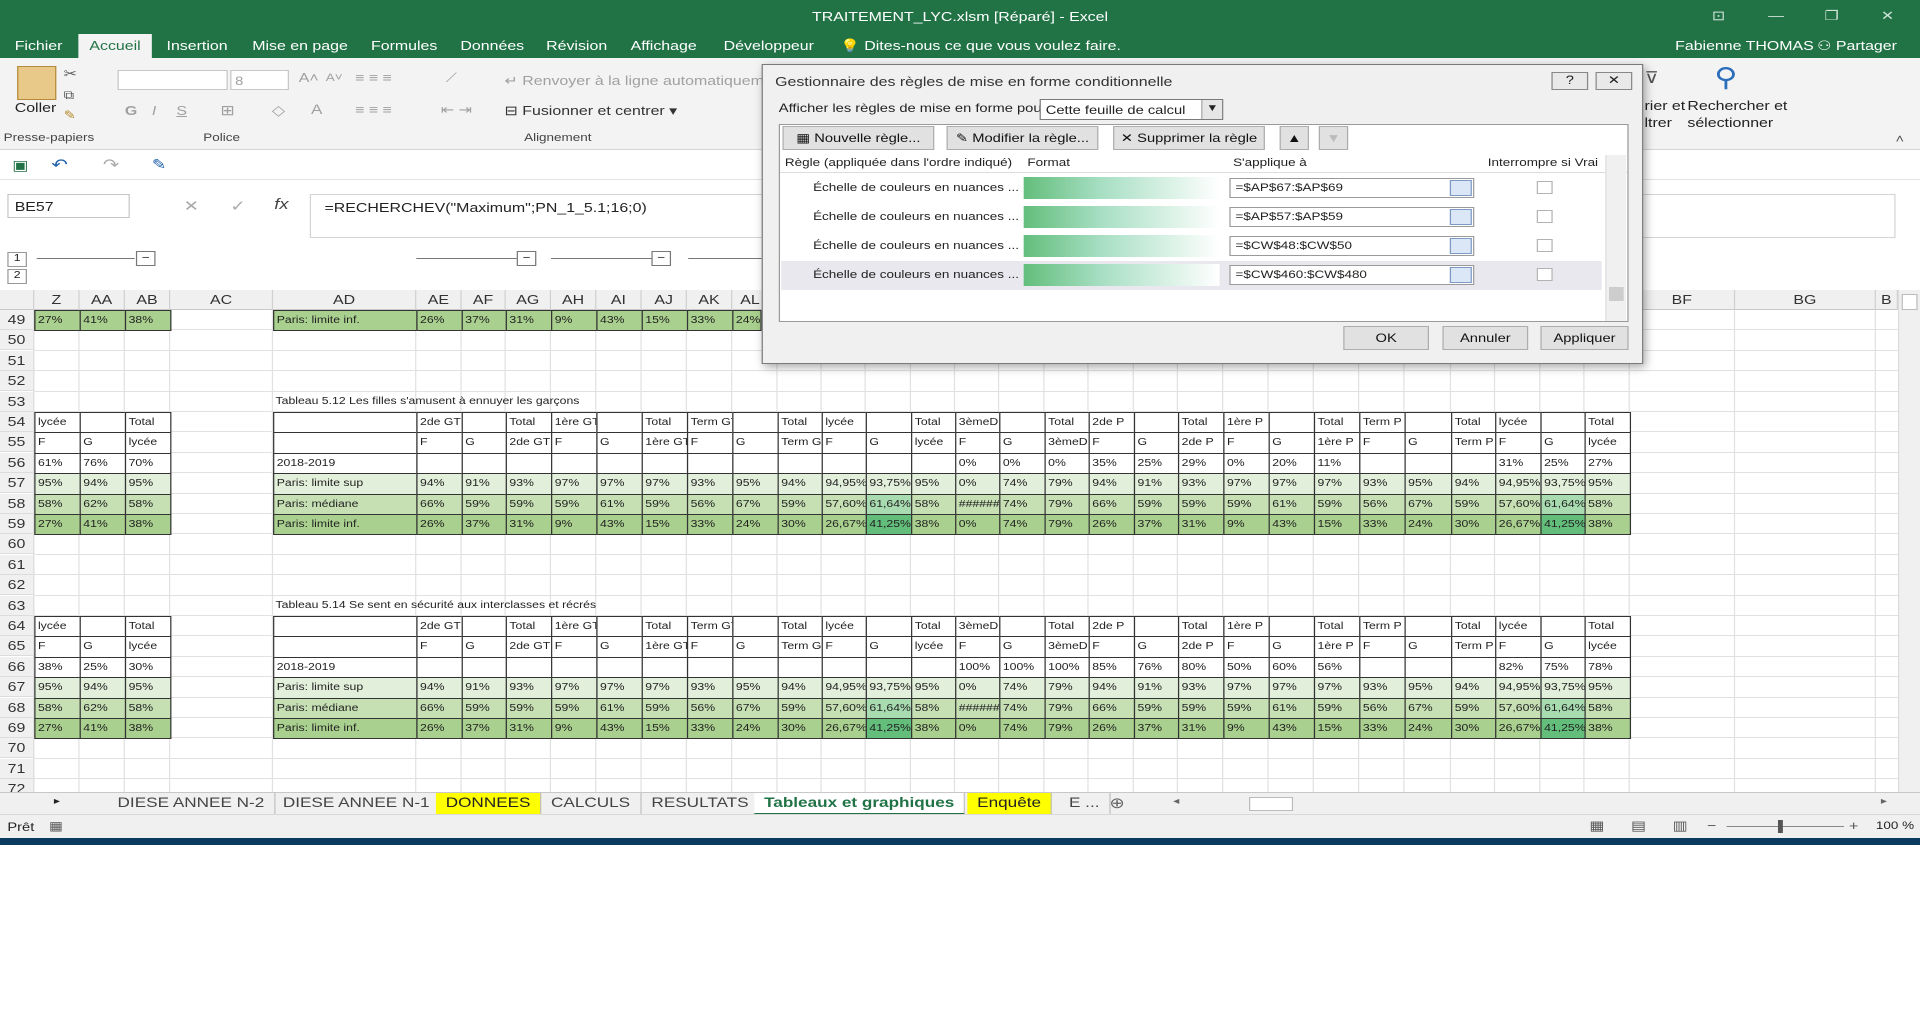  What do you see at coordinates (1683, 300) in the screenshot?
I see `column-header: BF` at bounding box center [1683, 300].